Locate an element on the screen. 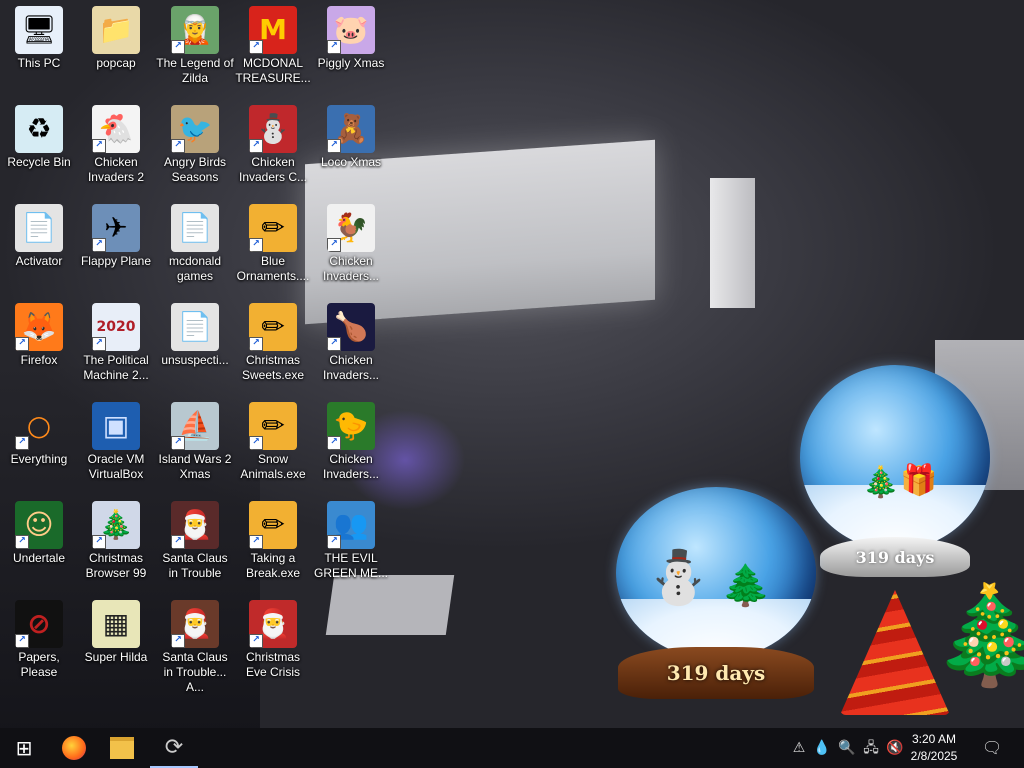 Image resolution: width=1024 pixels, height=768 pixels. days-counter: 319 days is located at coordinates (895, 557).